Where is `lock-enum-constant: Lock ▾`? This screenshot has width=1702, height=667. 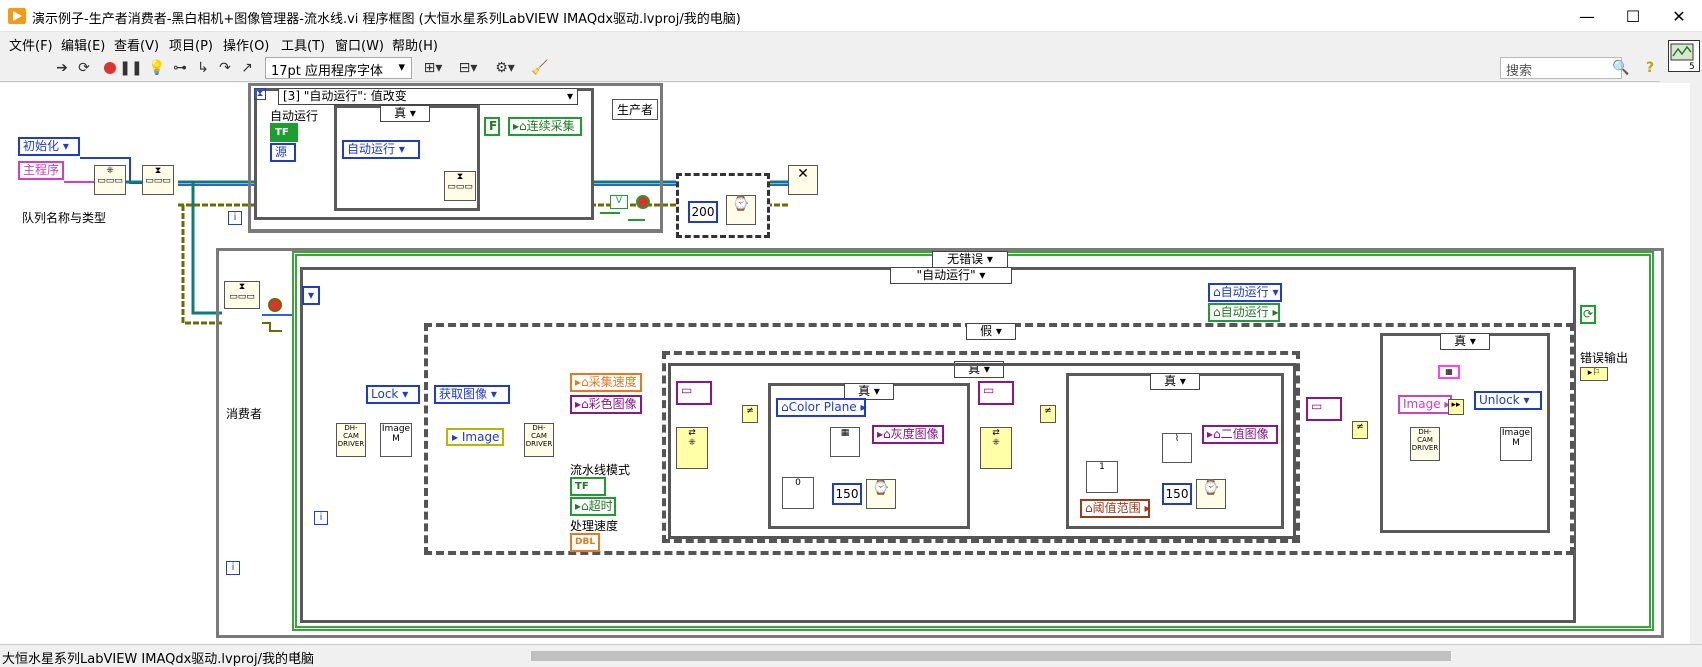 lock-enum-constant: Lock ▾ is located at coordinates (393, 394).